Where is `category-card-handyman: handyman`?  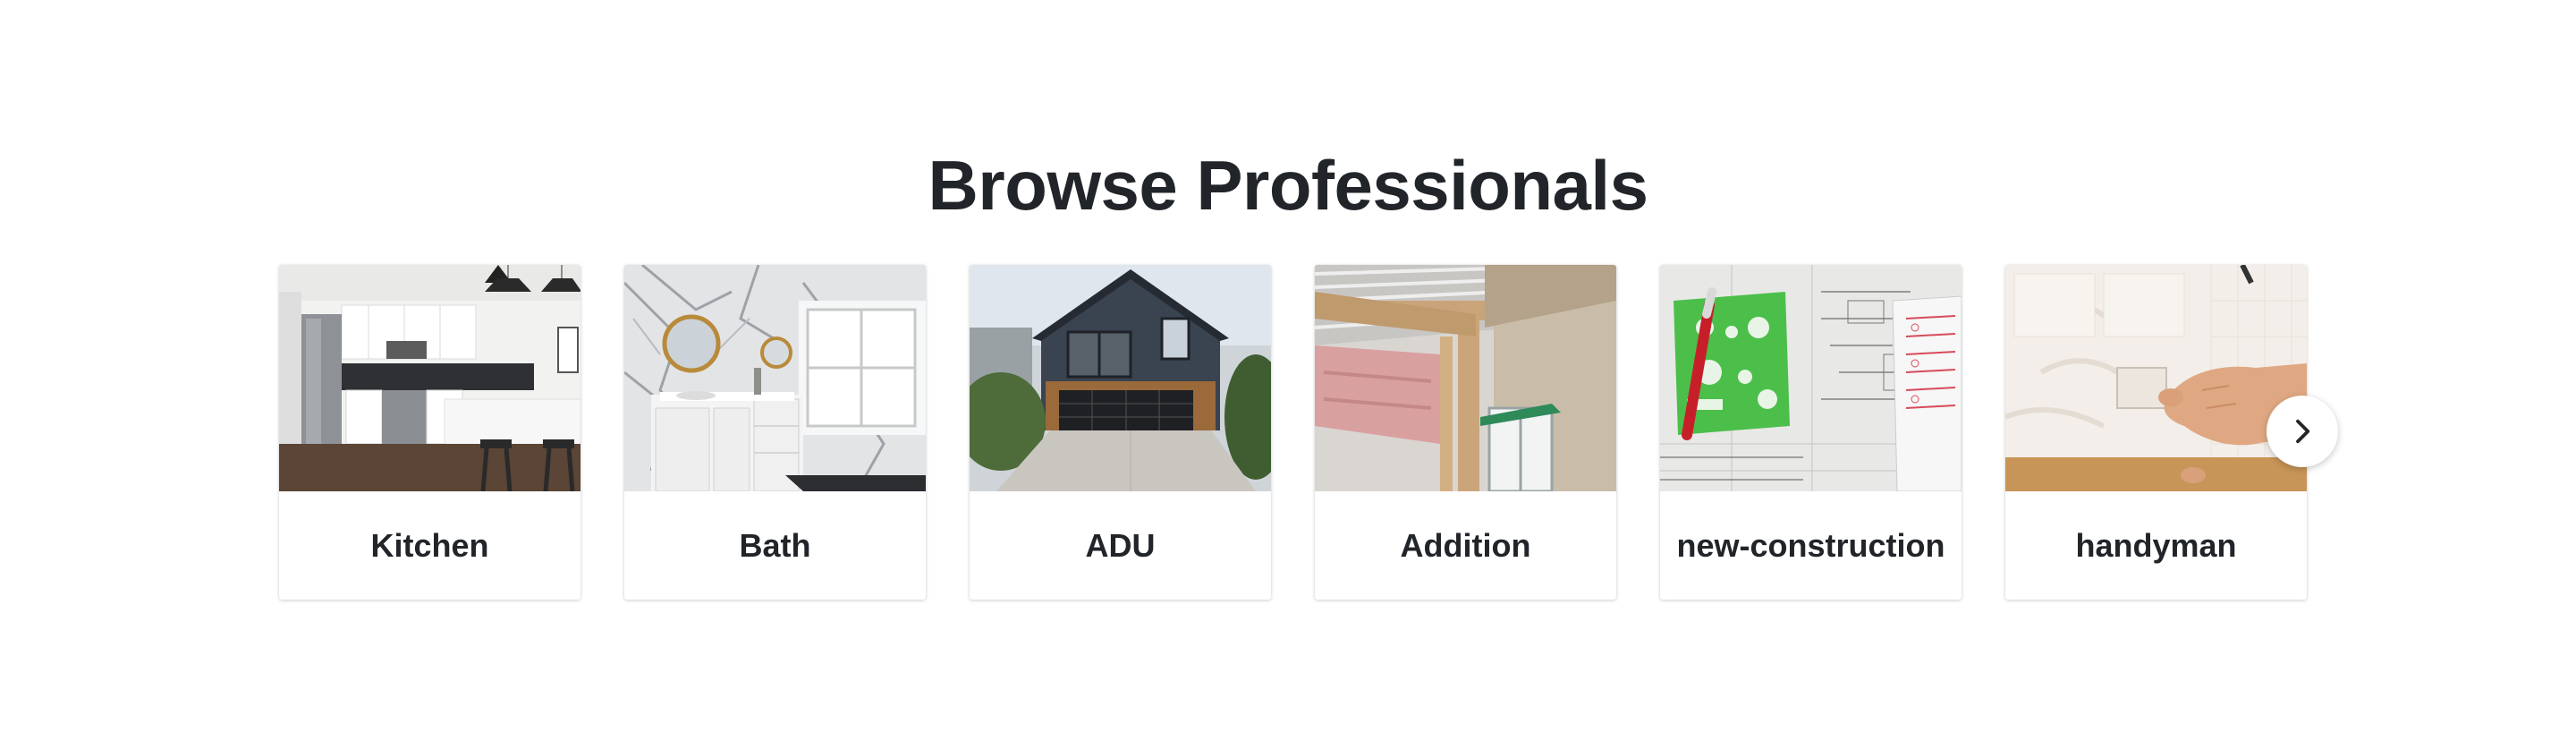
category-card-handyman: handyman is located at coordinates (2156, 432).